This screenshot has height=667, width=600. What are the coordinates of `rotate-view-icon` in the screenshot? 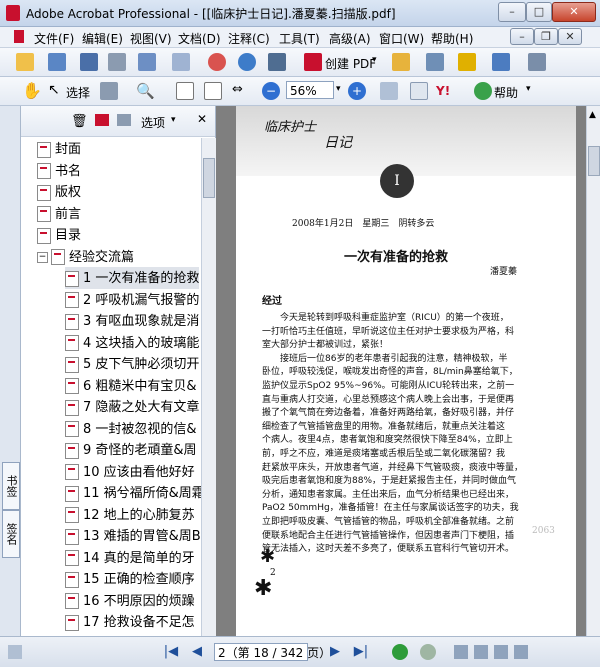 It's located at (389, 91).